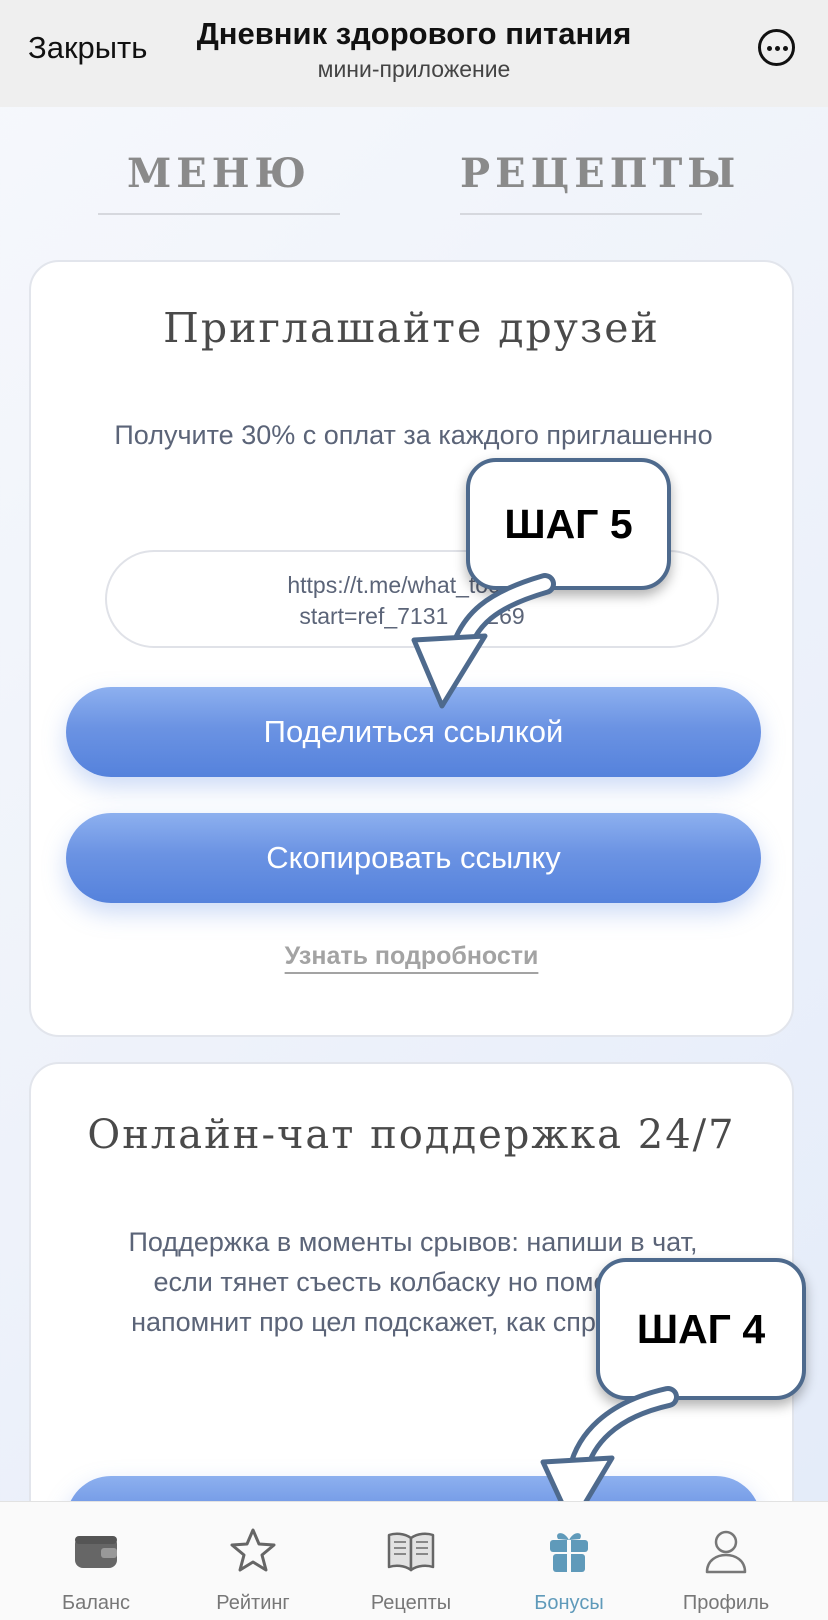  What do you see at coordinates (219, 173) in the screenshot?
I see `tab-menu: МЕНЮ` at bounding box center [219, 173].